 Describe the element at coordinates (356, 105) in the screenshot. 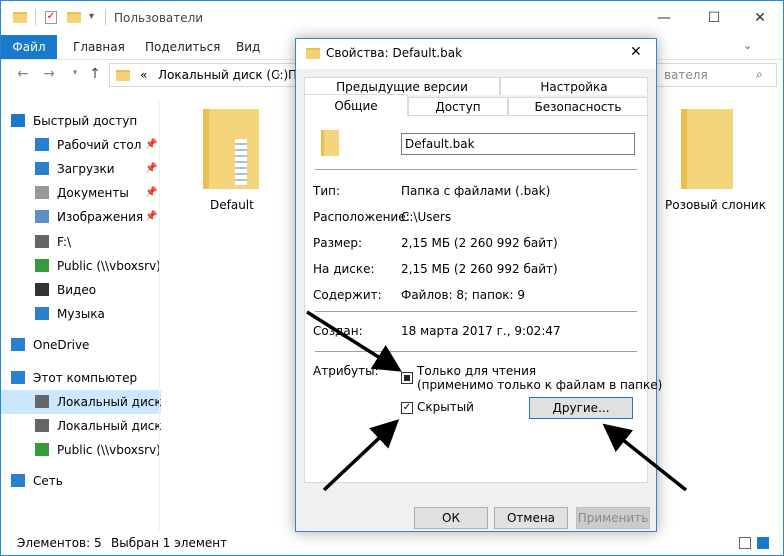

I see `tab-general: Общие` at that location.